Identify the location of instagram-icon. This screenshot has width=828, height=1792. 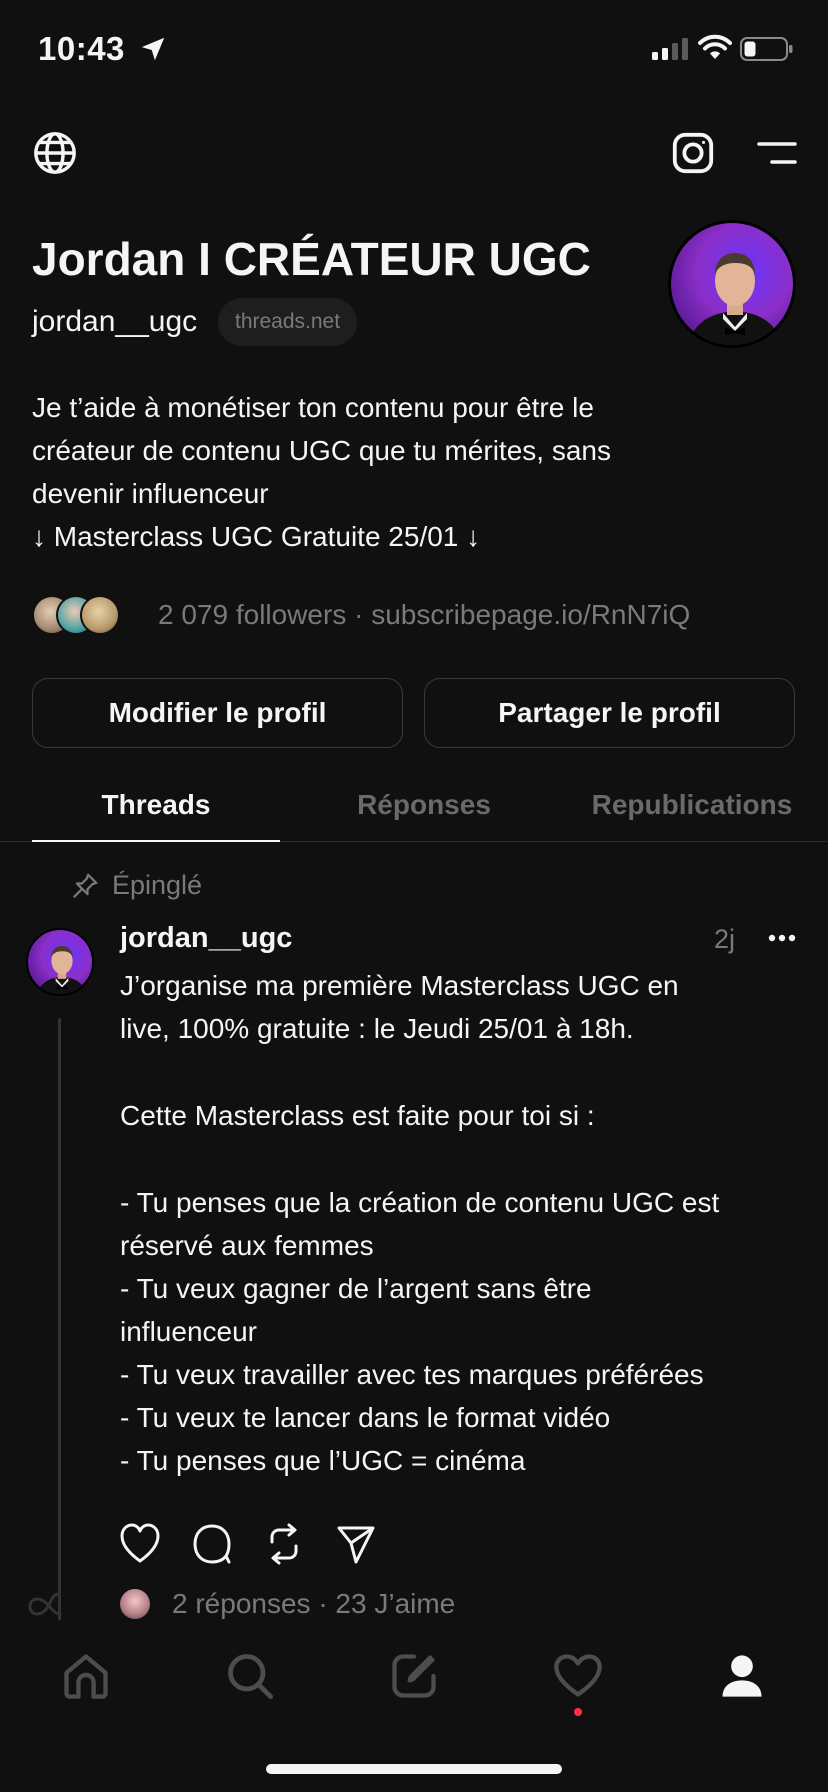
(693, 153).